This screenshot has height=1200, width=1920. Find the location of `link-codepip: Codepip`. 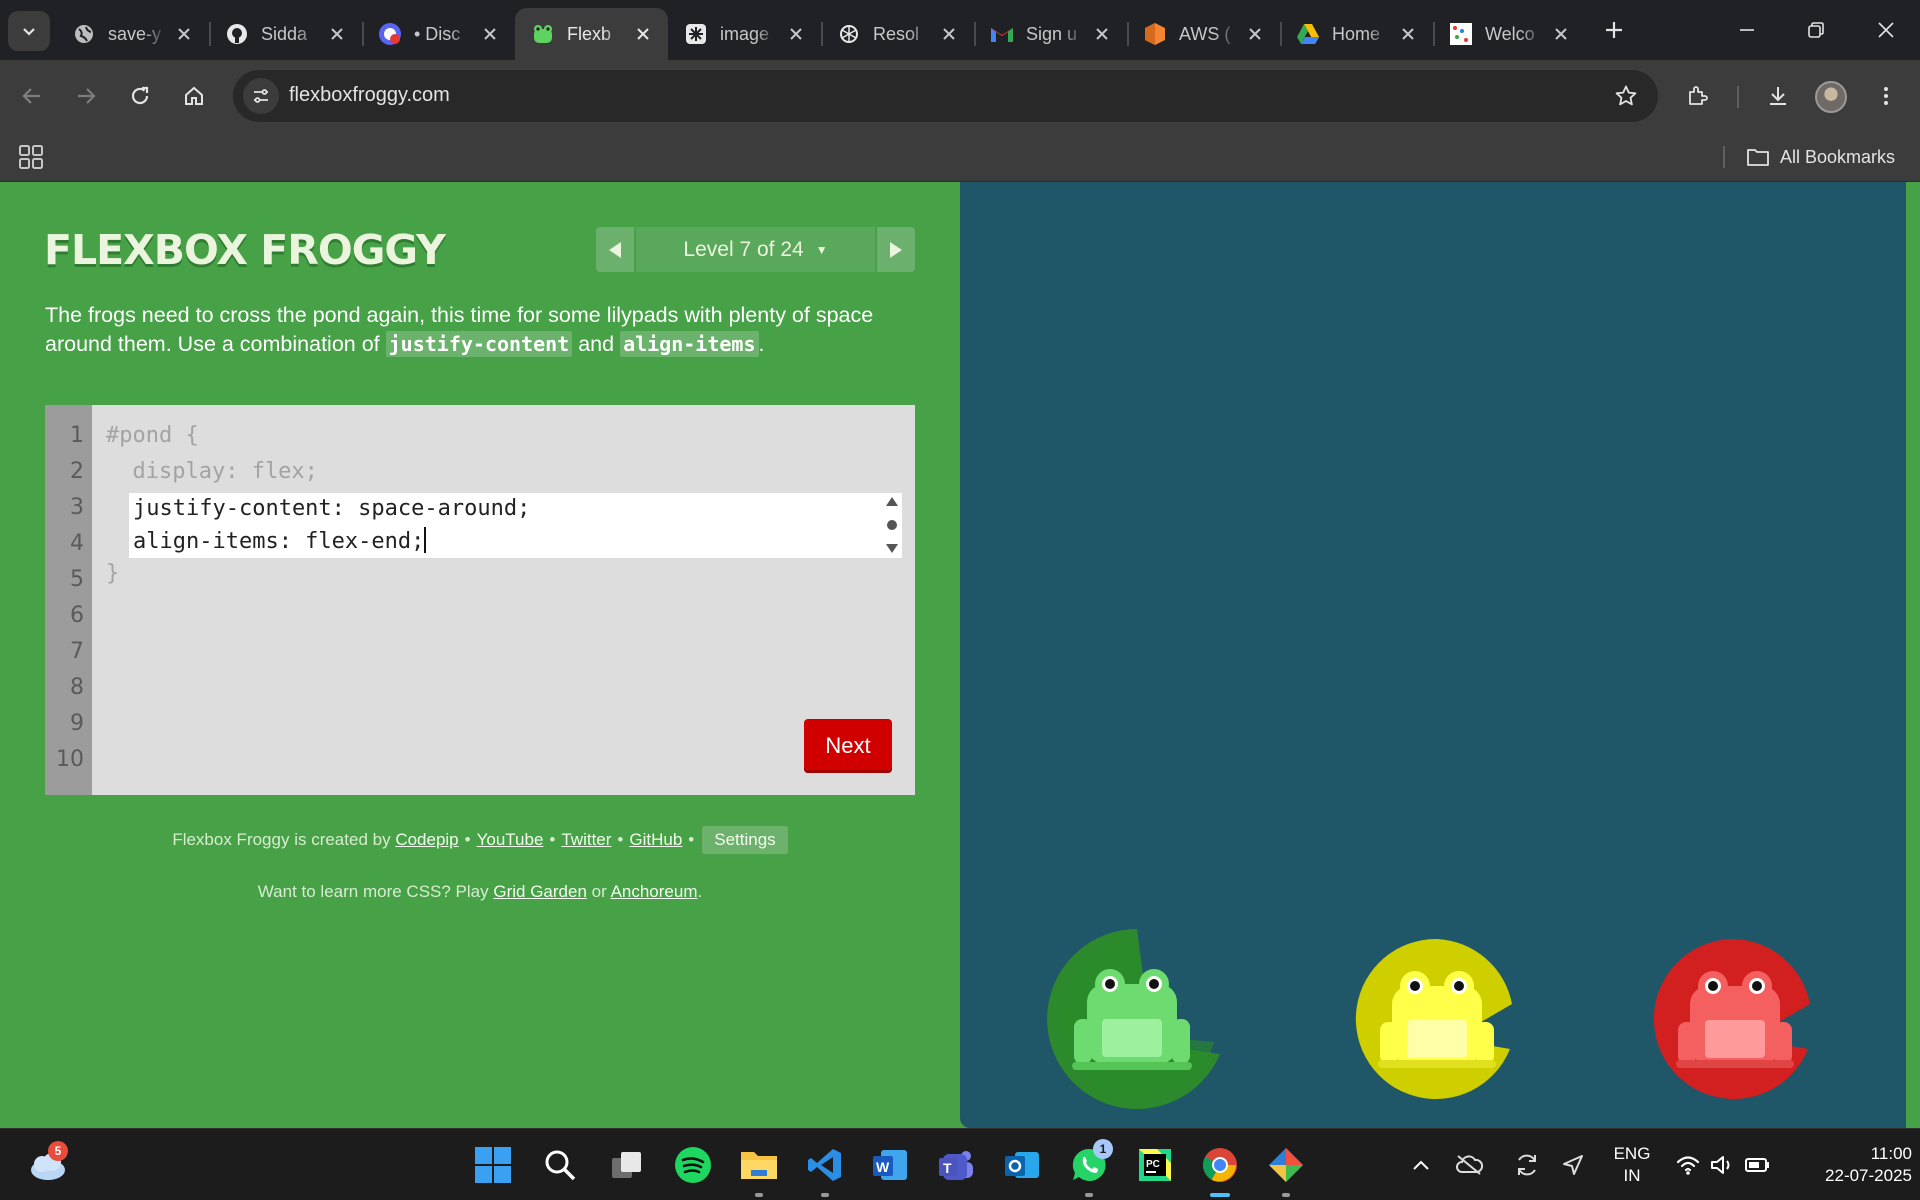

link-codepip: Codepip is located at coordinates (426, 839).